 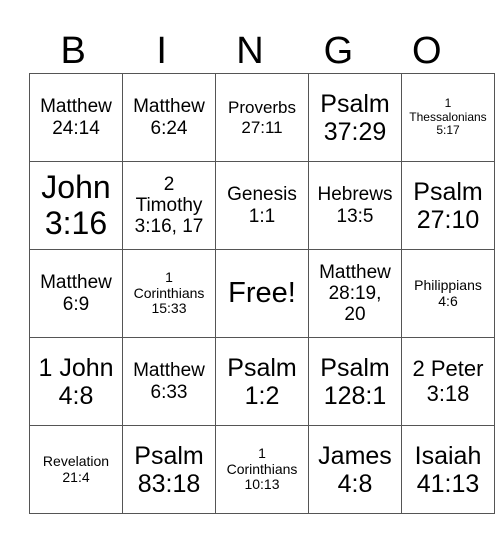 I want to click on cell-text: Psalm 27:10, so click(x=448, y=205).